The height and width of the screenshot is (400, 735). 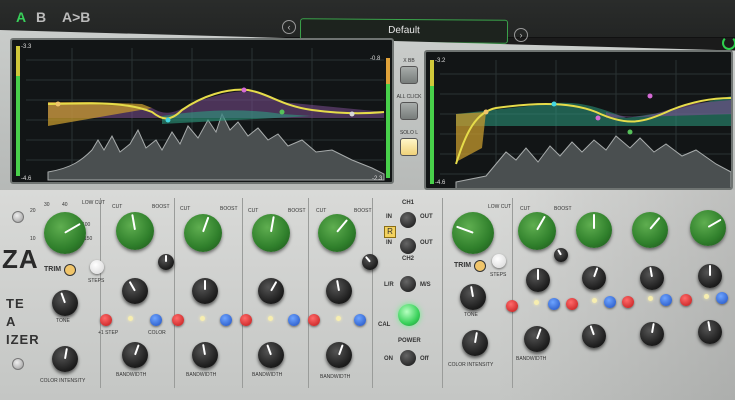 What do you see at coordinates (512, 306) in the screenshot?
I see `band5-plus-step-button` at bounding box center [512, 306].